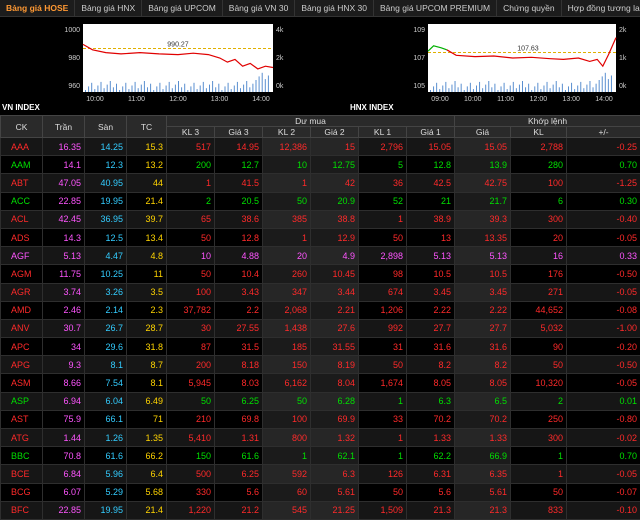  What do you see at coordinates (37, 8) in the screenshot?
I see `tab-0: Bảng giá HOSE` at bounding box center [37, 8].